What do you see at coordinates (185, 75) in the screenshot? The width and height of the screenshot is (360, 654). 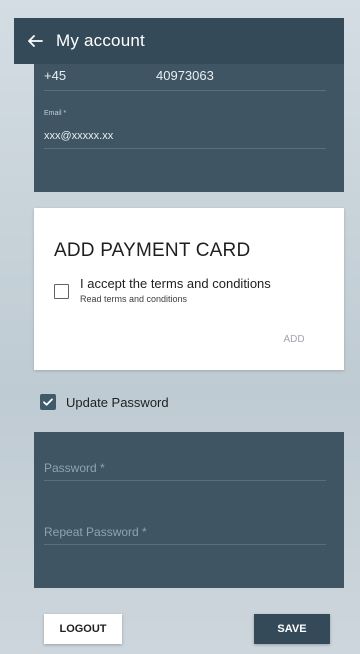 I see `phone-number-input: 40973063` at bounding box center [185, 75].